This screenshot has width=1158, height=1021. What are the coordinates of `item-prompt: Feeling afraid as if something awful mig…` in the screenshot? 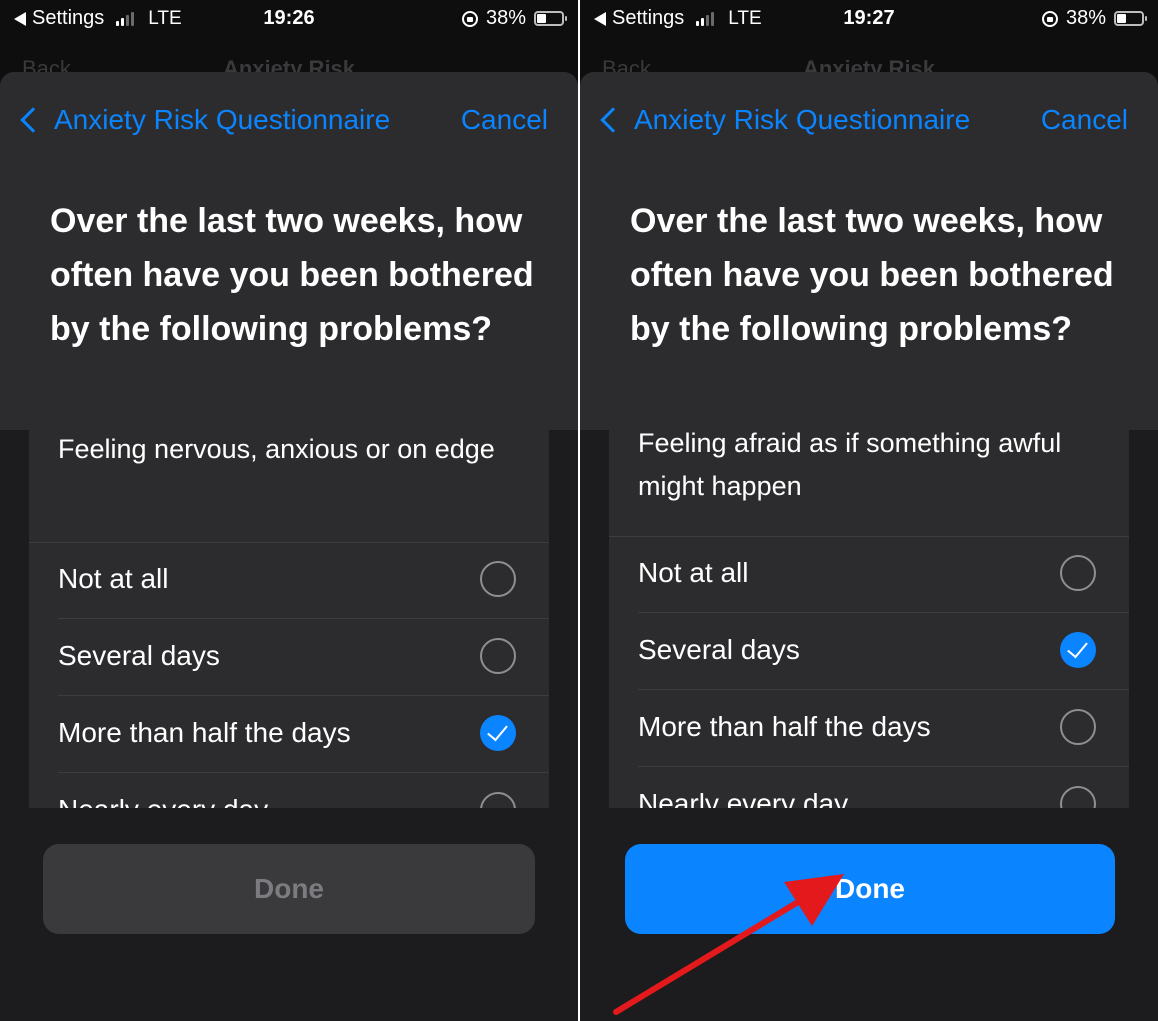 It's located at (850, 465).